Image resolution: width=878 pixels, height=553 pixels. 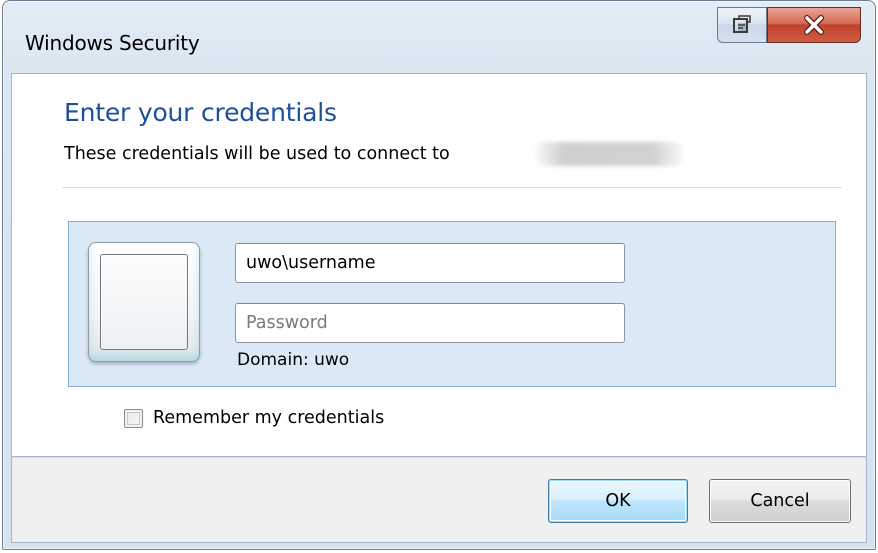 I want to click on remember-credentials-option: Remember my credentials, so click(x=254, y=418).